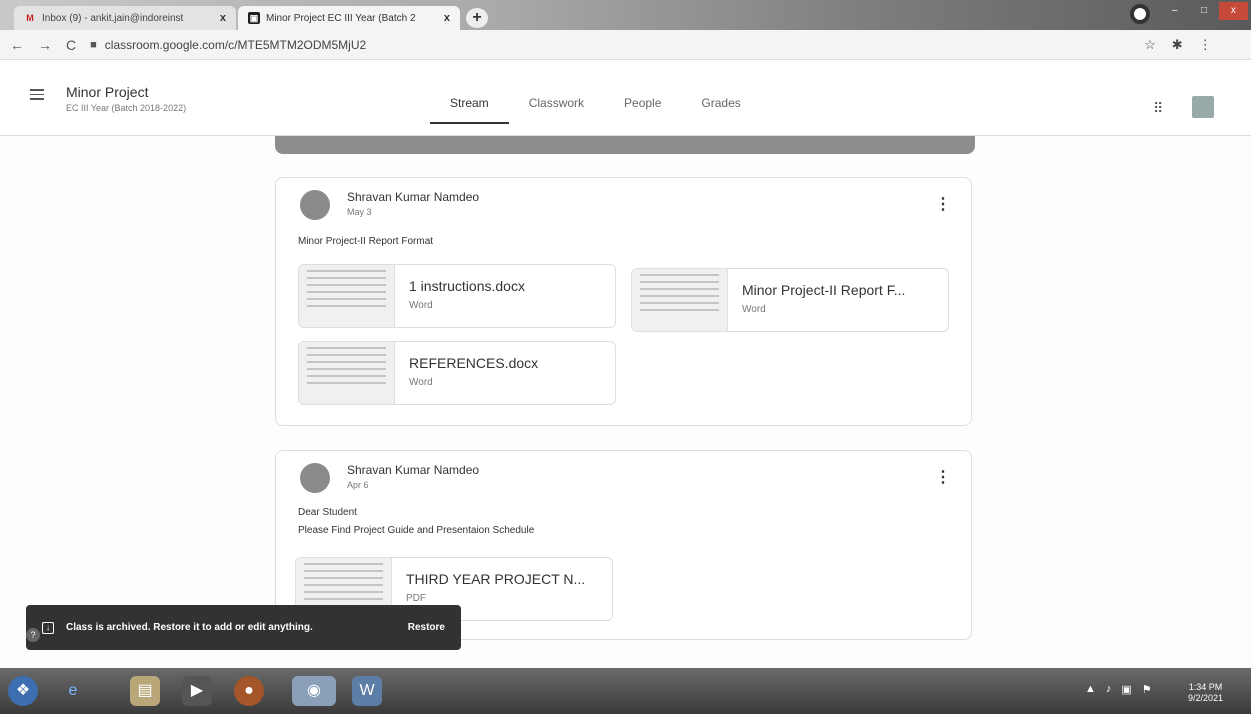  Describe the element at coordinates (249, 691) in the screenshot. I see `browser-app-icon: ●` at that location.